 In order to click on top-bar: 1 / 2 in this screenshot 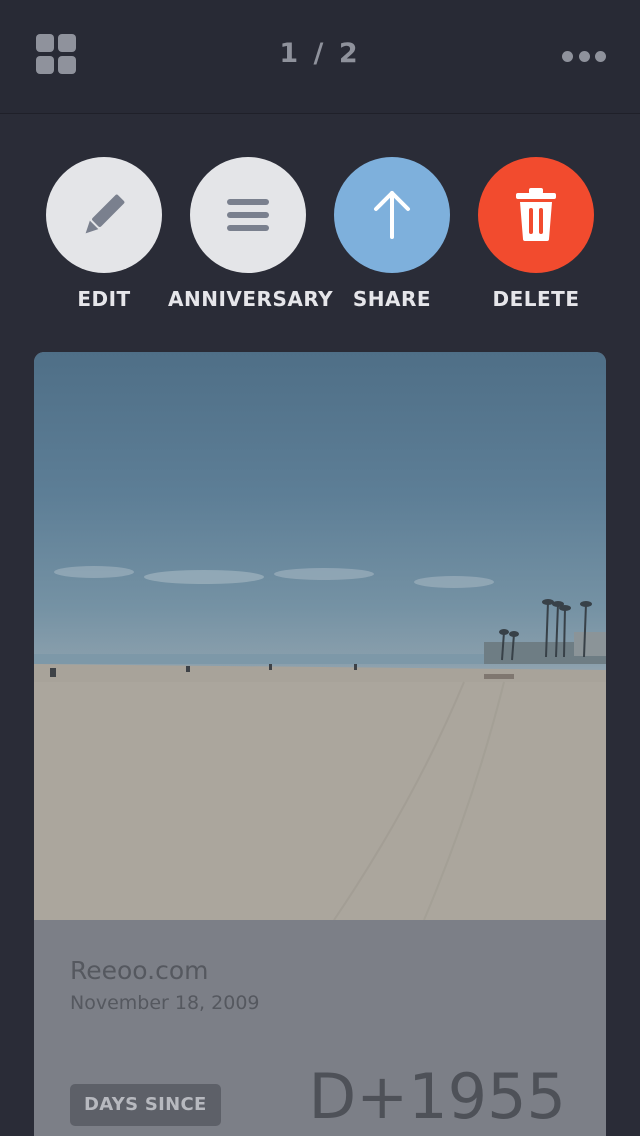, I will do `click(320, 57)`.